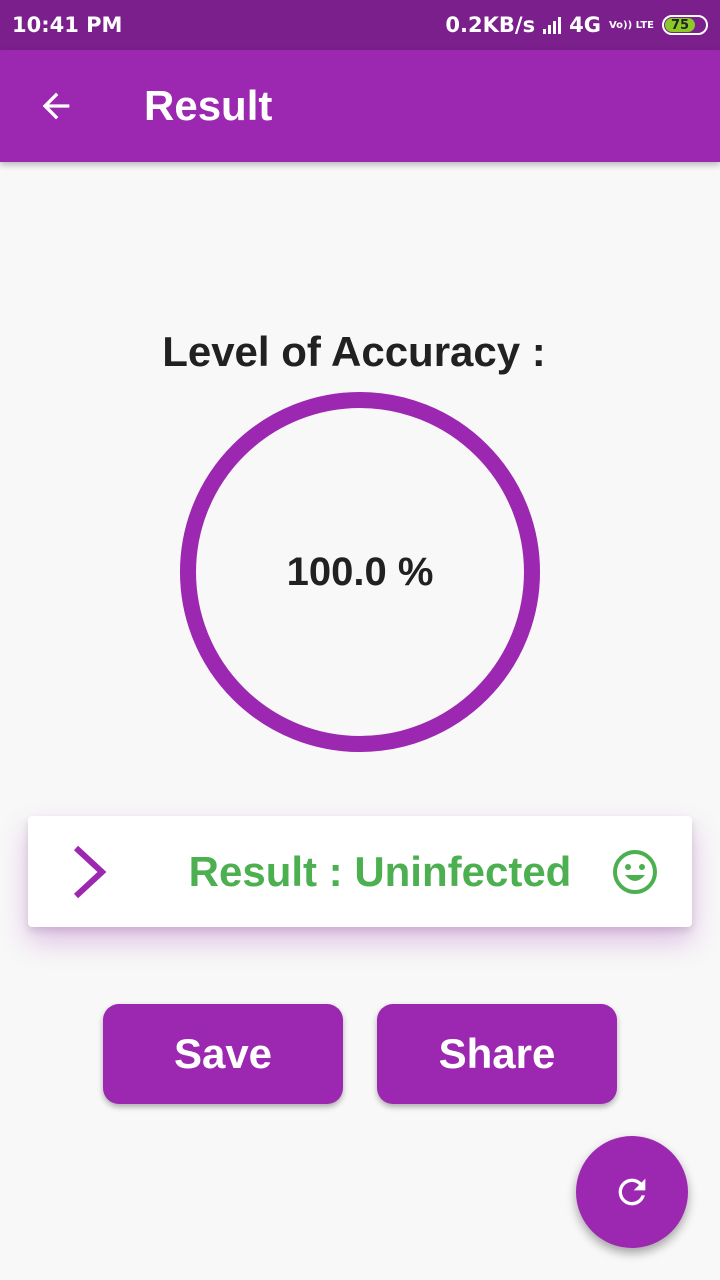  Describe the element at coordinates (360, 571) in the screenshot. I see `accuracy-value: 100.0 %` at that location.